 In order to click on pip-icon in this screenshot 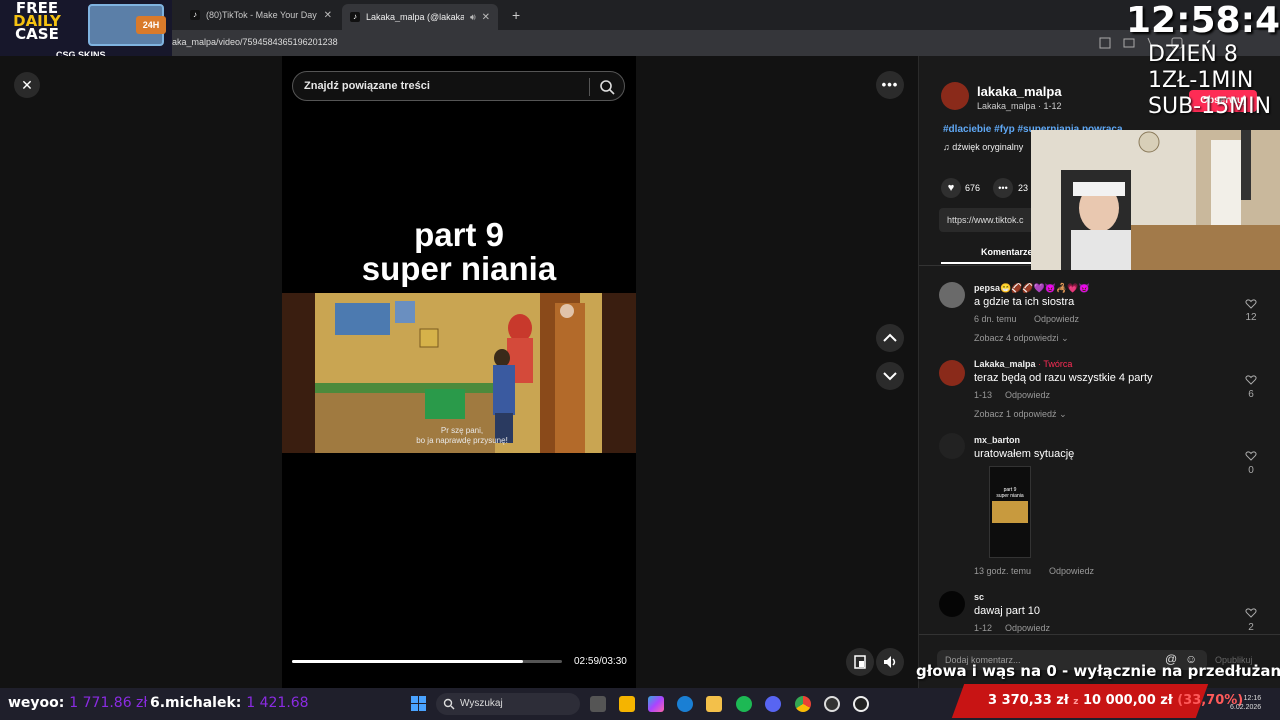, I will do `click(860, 662)`.